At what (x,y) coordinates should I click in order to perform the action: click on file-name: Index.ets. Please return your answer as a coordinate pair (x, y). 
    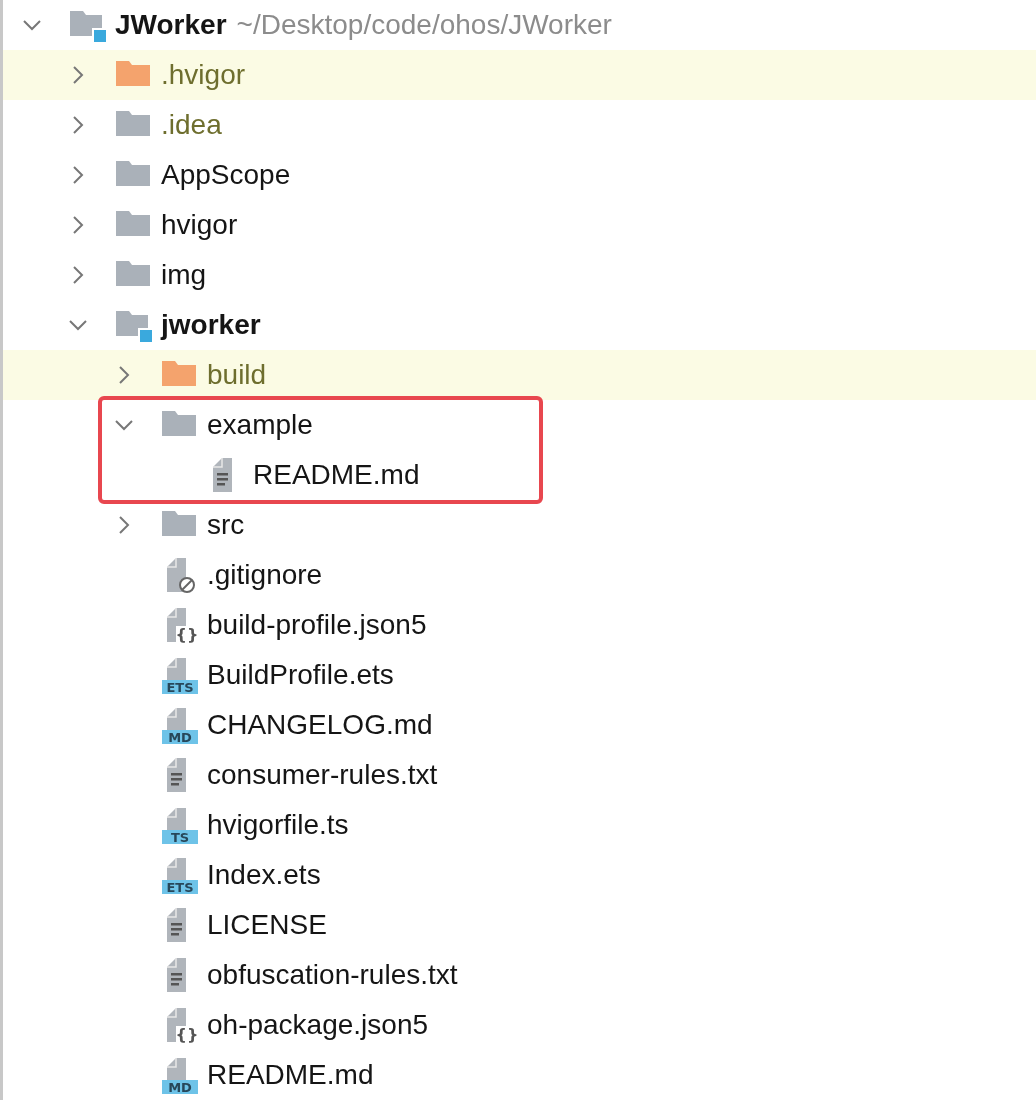
    Looking at the image, I should click on (264, 875).